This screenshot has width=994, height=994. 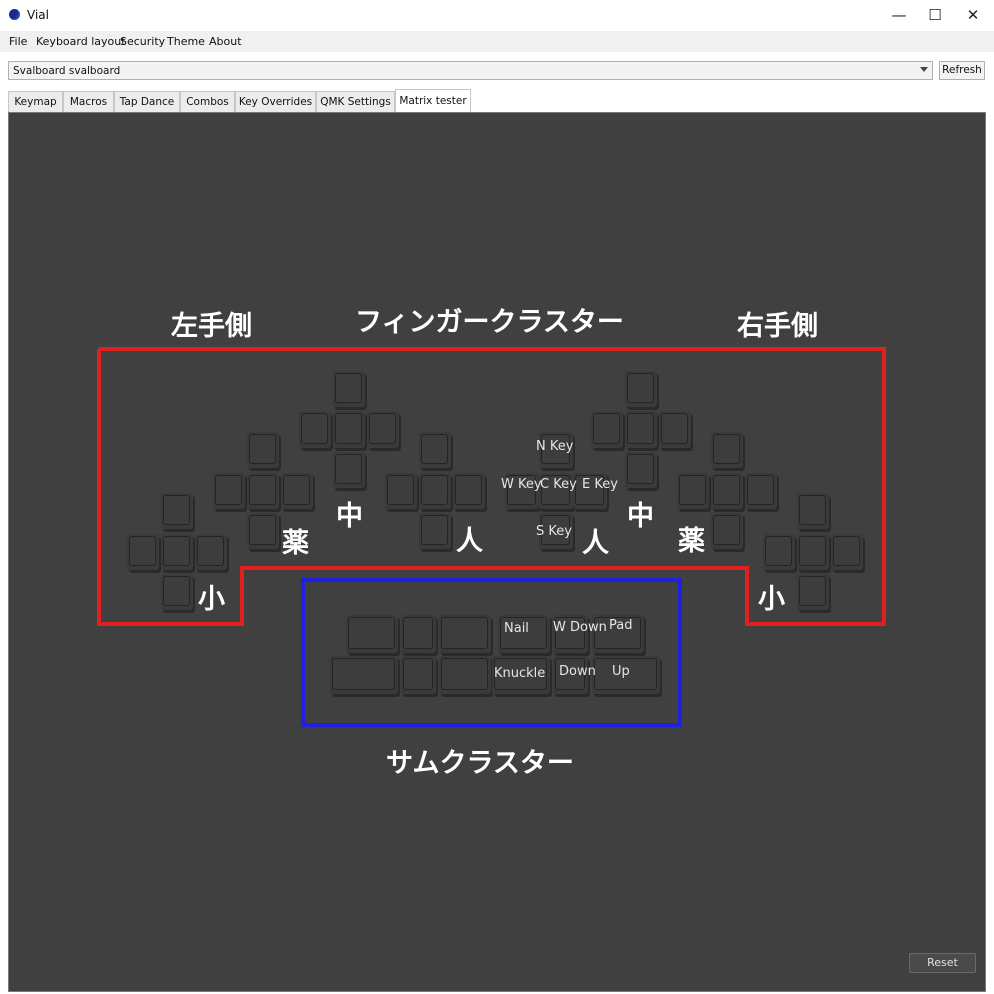 What do you see at coordinates (580, 627) in the screenshot?
I see `key-label-w-down: W Down` at bounding box center [580, 627].